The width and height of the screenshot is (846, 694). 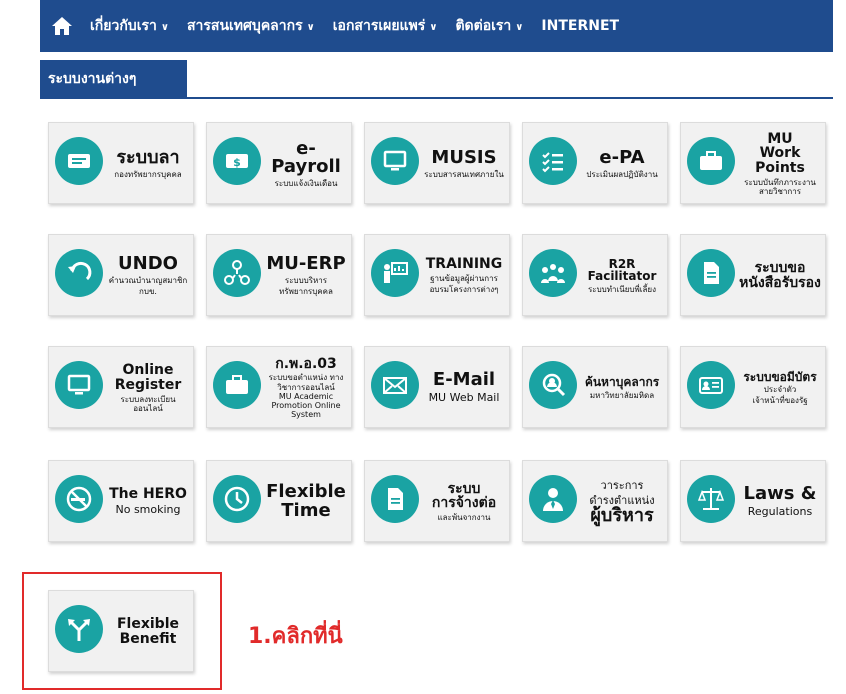 I want to click on highlight-box, so click(x=122, y=631).